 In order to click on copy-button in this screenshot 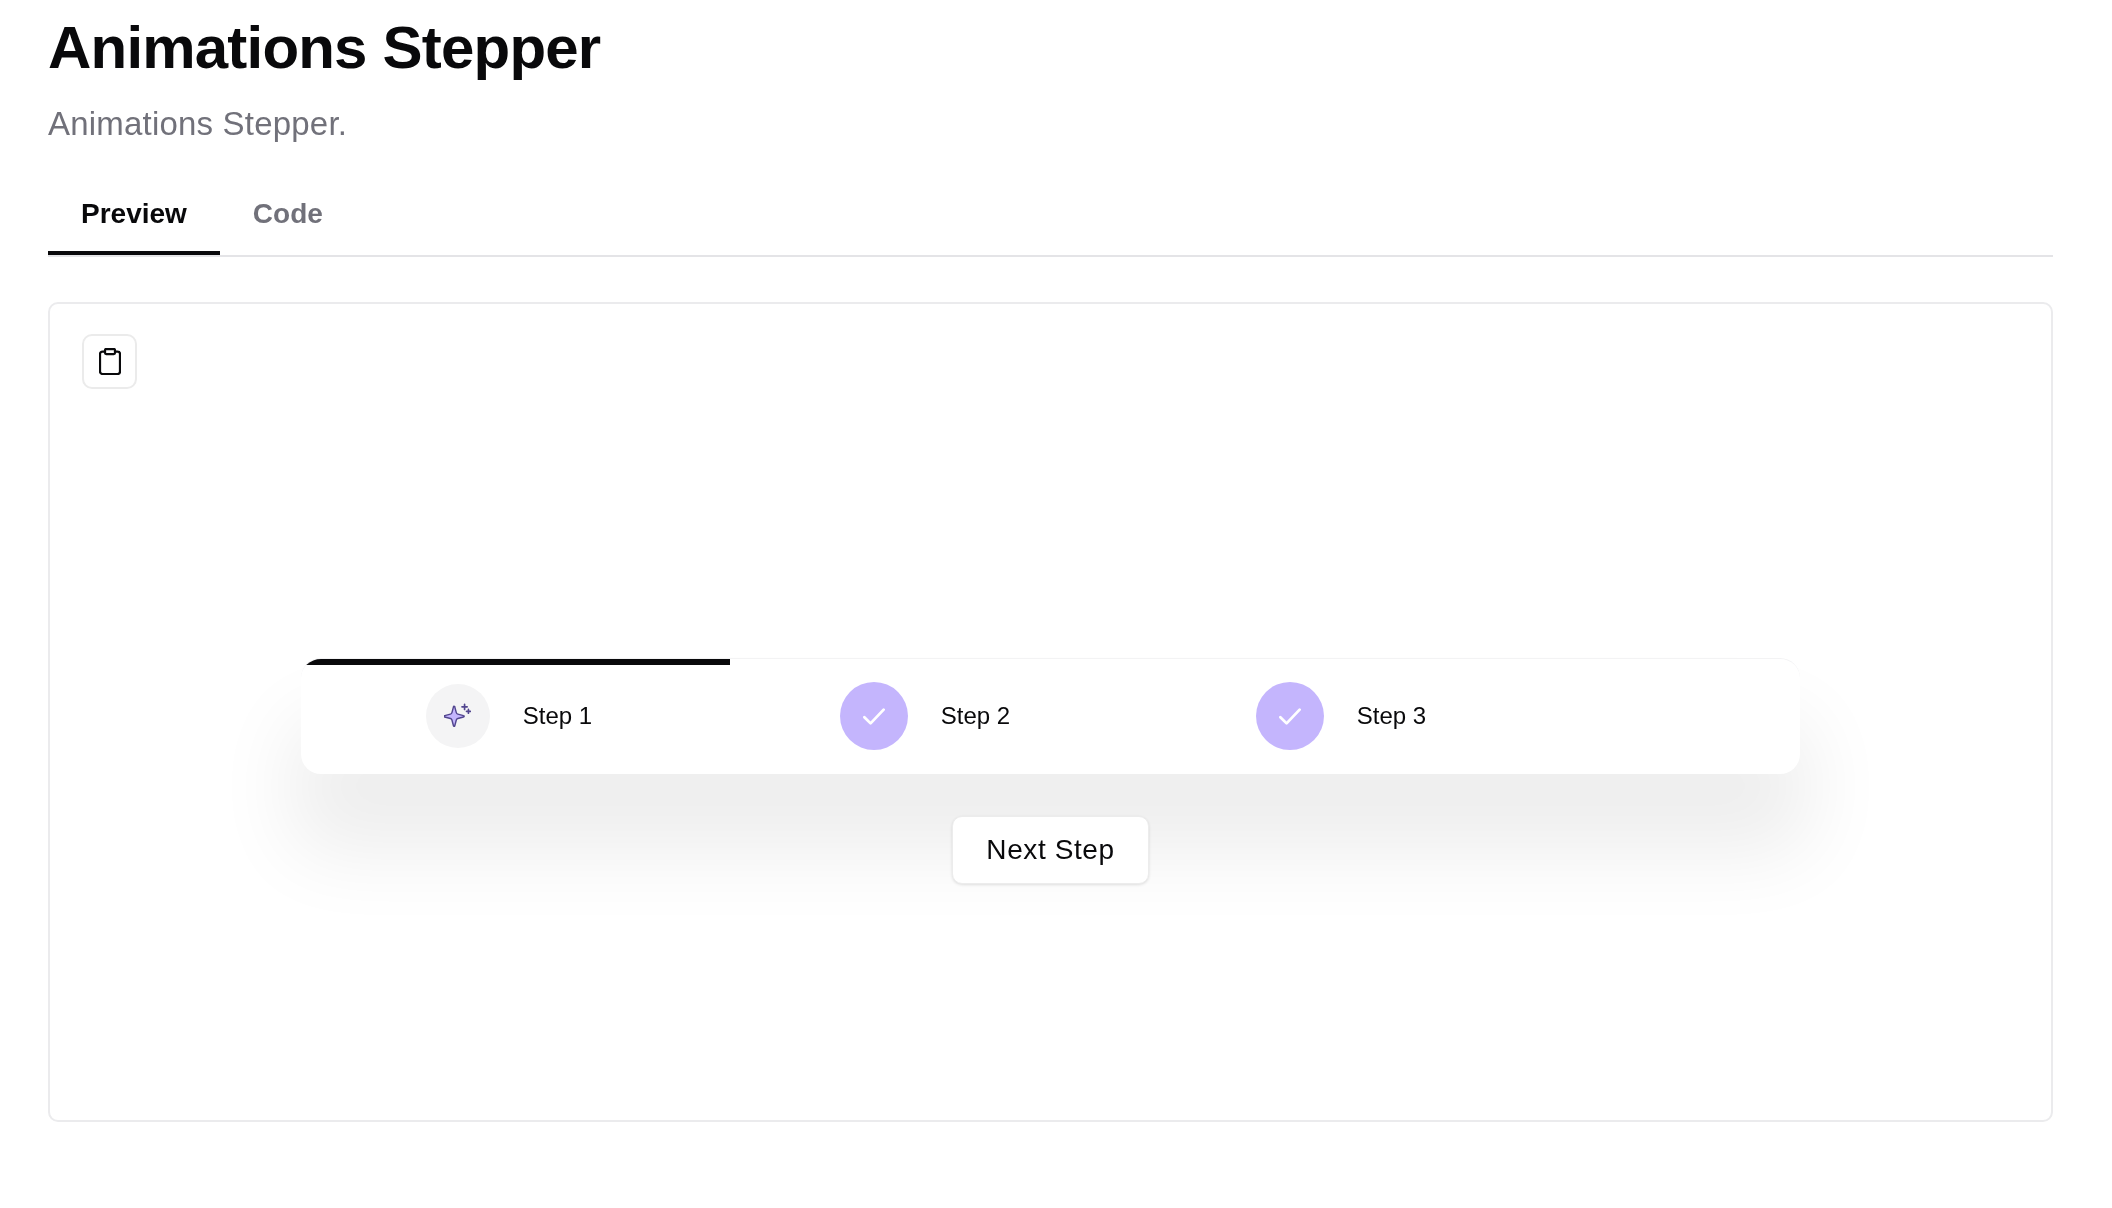, I will do `click(109, 361)`.